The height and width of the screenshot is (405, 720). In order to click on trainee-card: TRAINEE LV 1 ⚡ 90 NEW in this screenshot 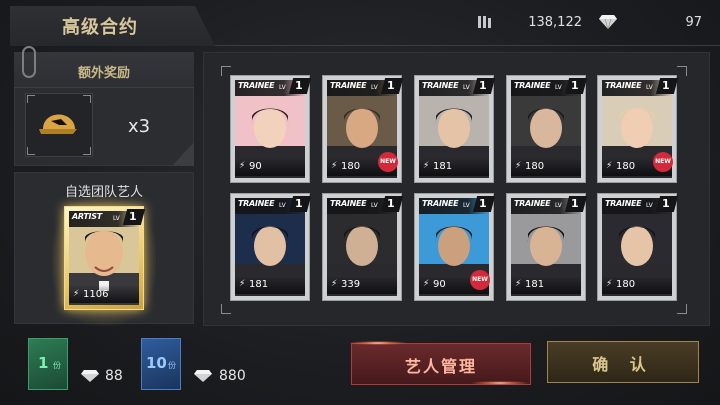, I will do `click(455, 247)`.